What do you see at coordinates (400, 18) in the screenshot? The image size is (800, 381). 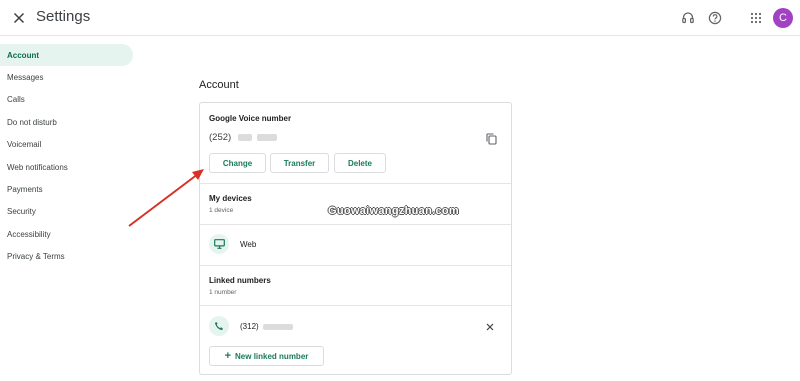 I see `top-bar: Settings C` at bounding box center [400, 18].